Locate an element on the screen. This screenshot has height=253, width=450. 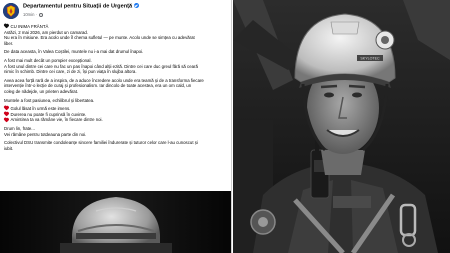
post-time: 10min is located at coordinates (28, 14).